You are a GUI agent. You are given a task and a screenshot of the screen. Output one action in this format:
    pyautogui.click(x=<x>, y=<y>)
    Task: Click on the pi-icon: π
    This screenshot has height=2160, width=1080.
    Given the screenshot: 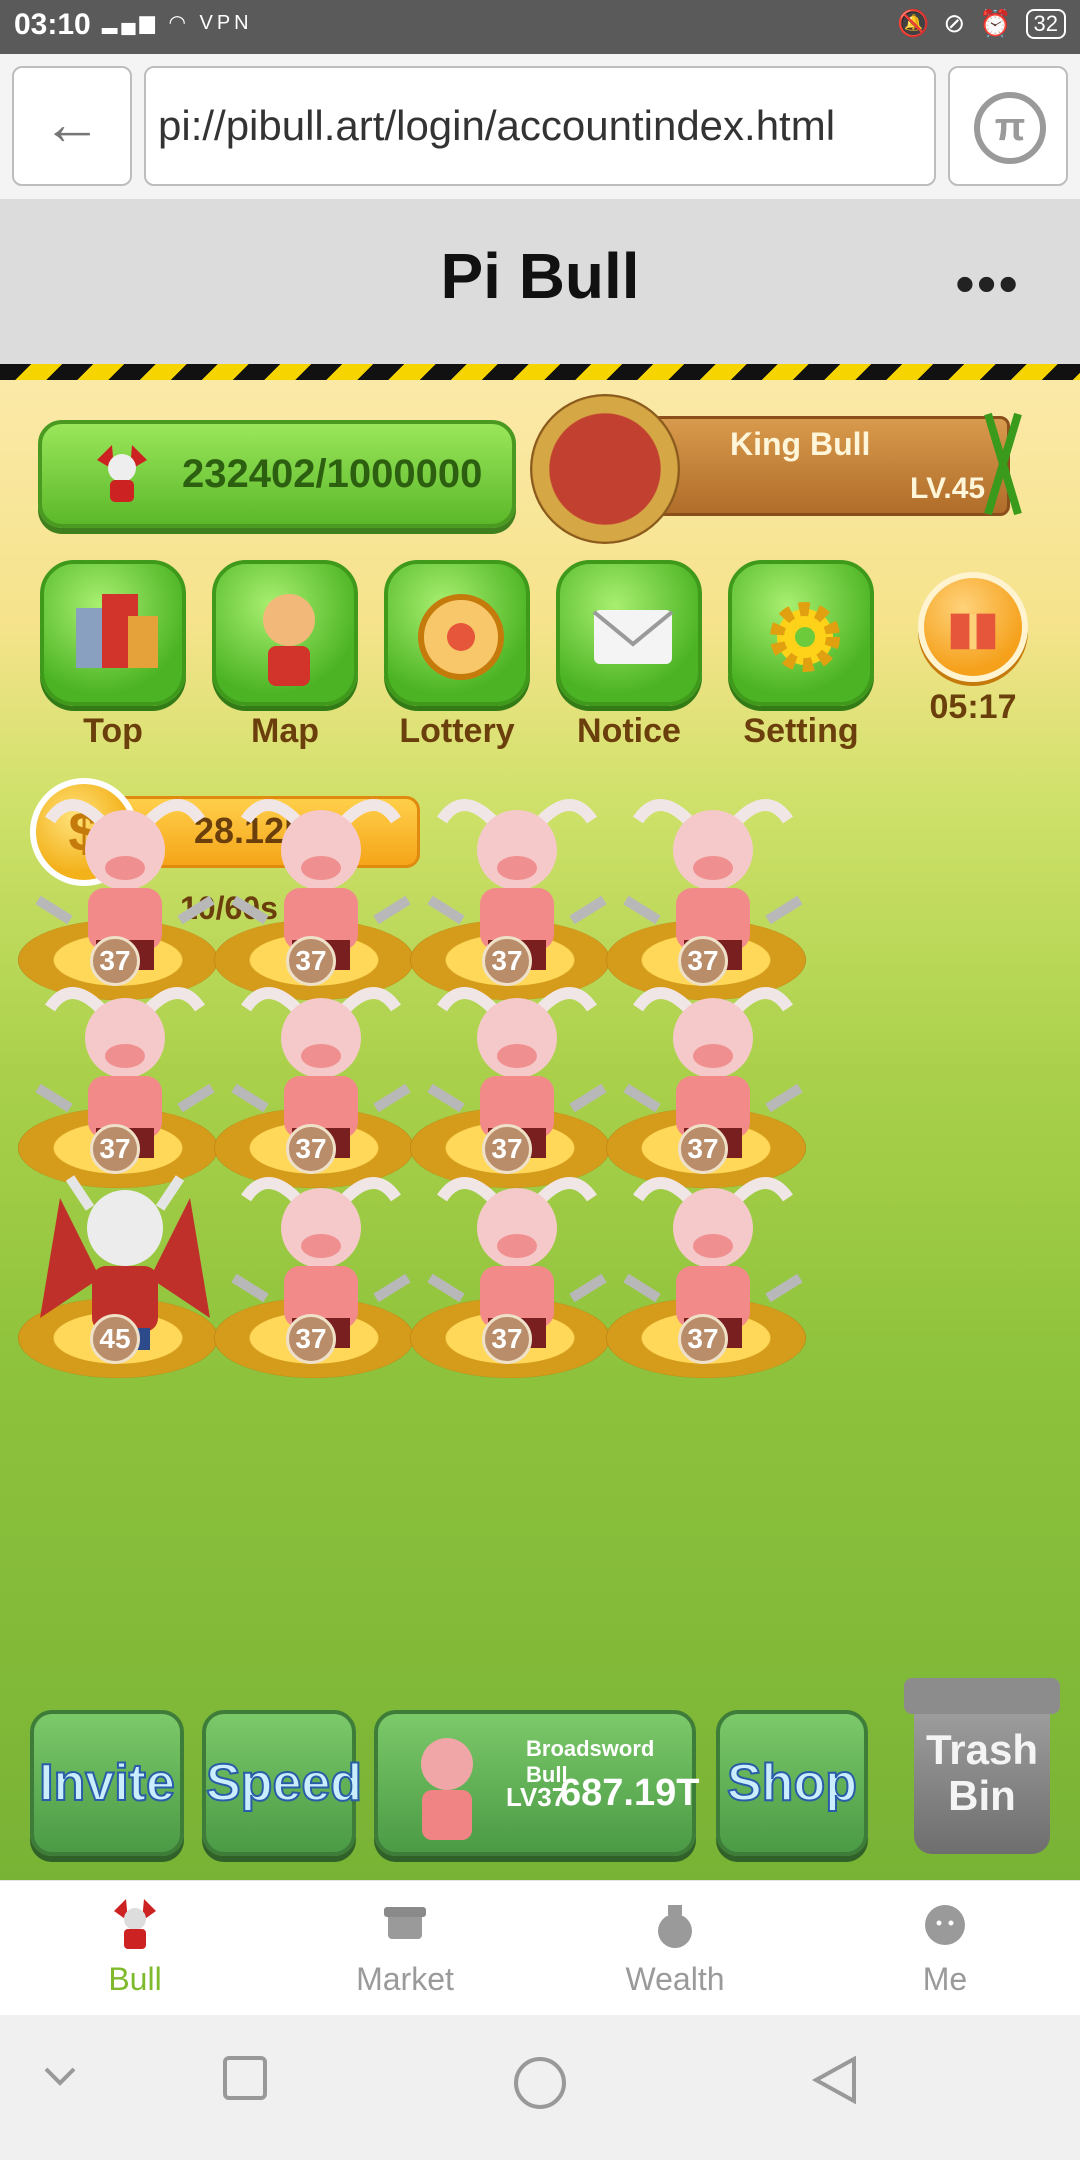 What is the action you would take?
    pyautogui.click(x=1010, y=128)
    